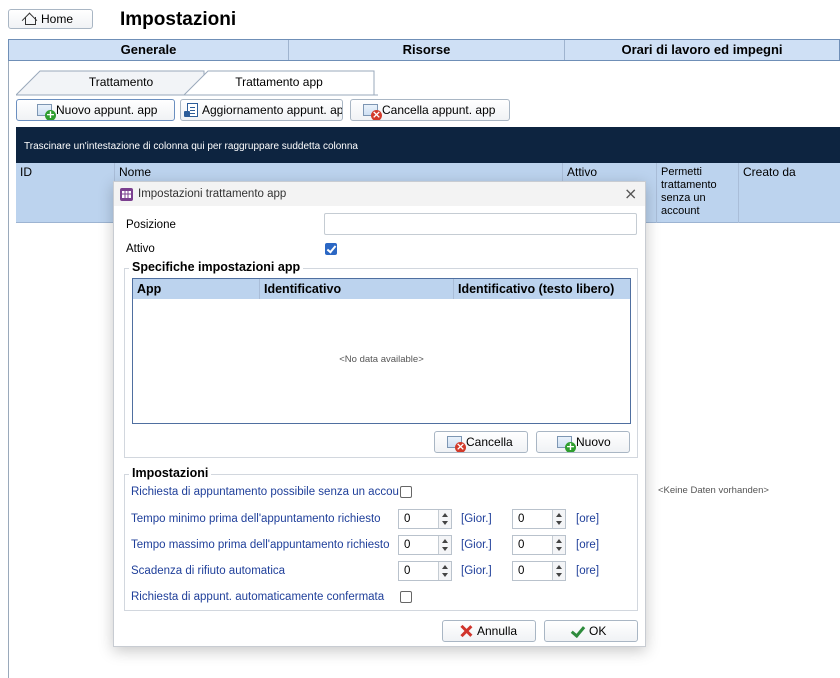 The height and width of the screenshot is (678, 840). I want to click on column-id: ID, so click(65, 193).